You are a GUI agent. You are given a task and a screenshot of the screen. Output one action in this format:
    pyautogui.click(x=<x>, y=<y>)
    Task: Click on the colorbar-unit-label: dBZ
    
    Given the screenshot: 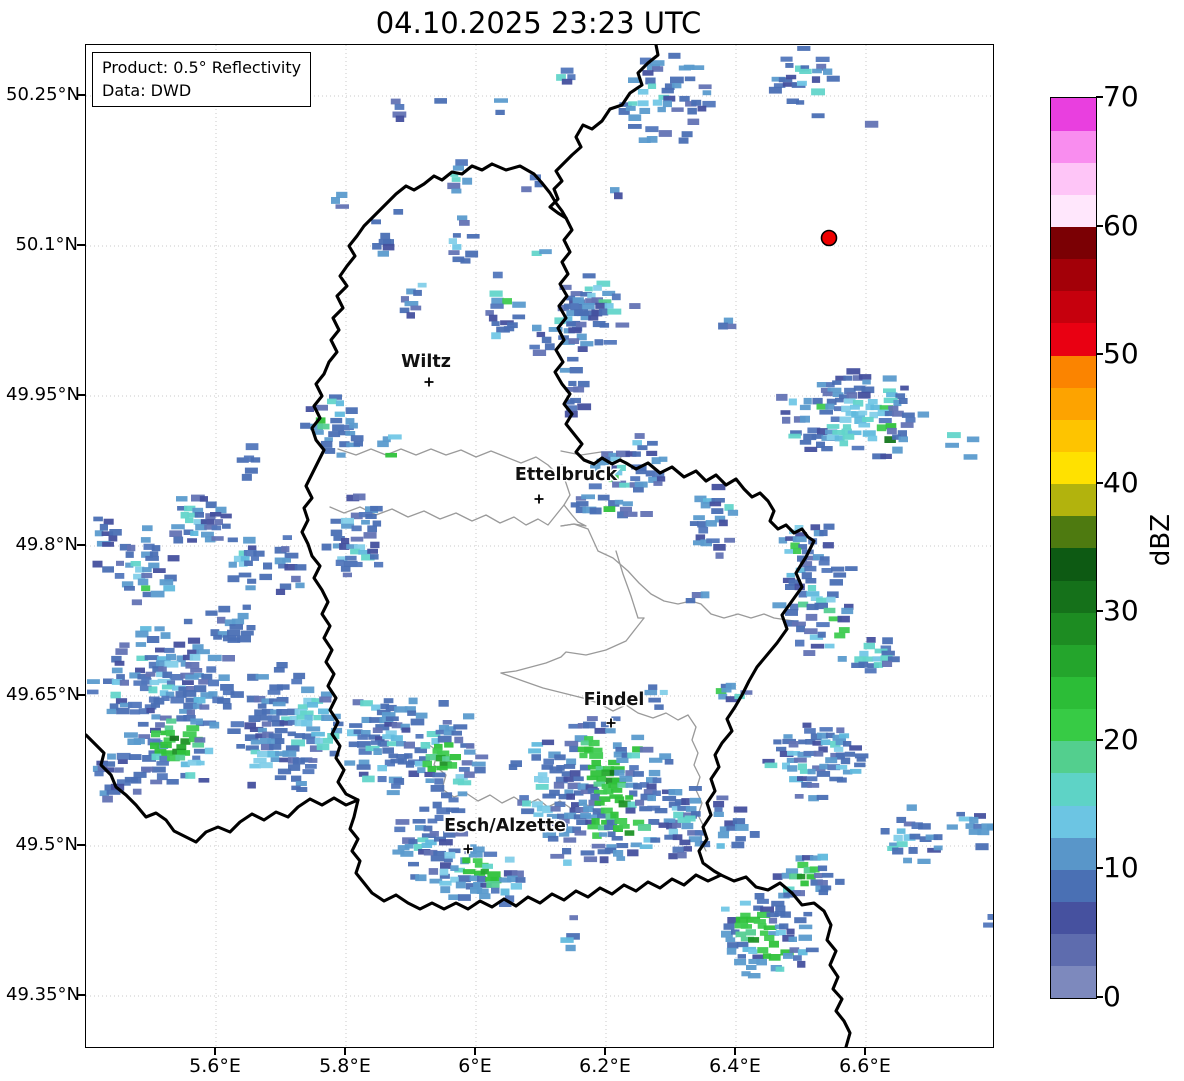 What is the action you would take?
    pyautogui.click(x=1161, y=540)
    